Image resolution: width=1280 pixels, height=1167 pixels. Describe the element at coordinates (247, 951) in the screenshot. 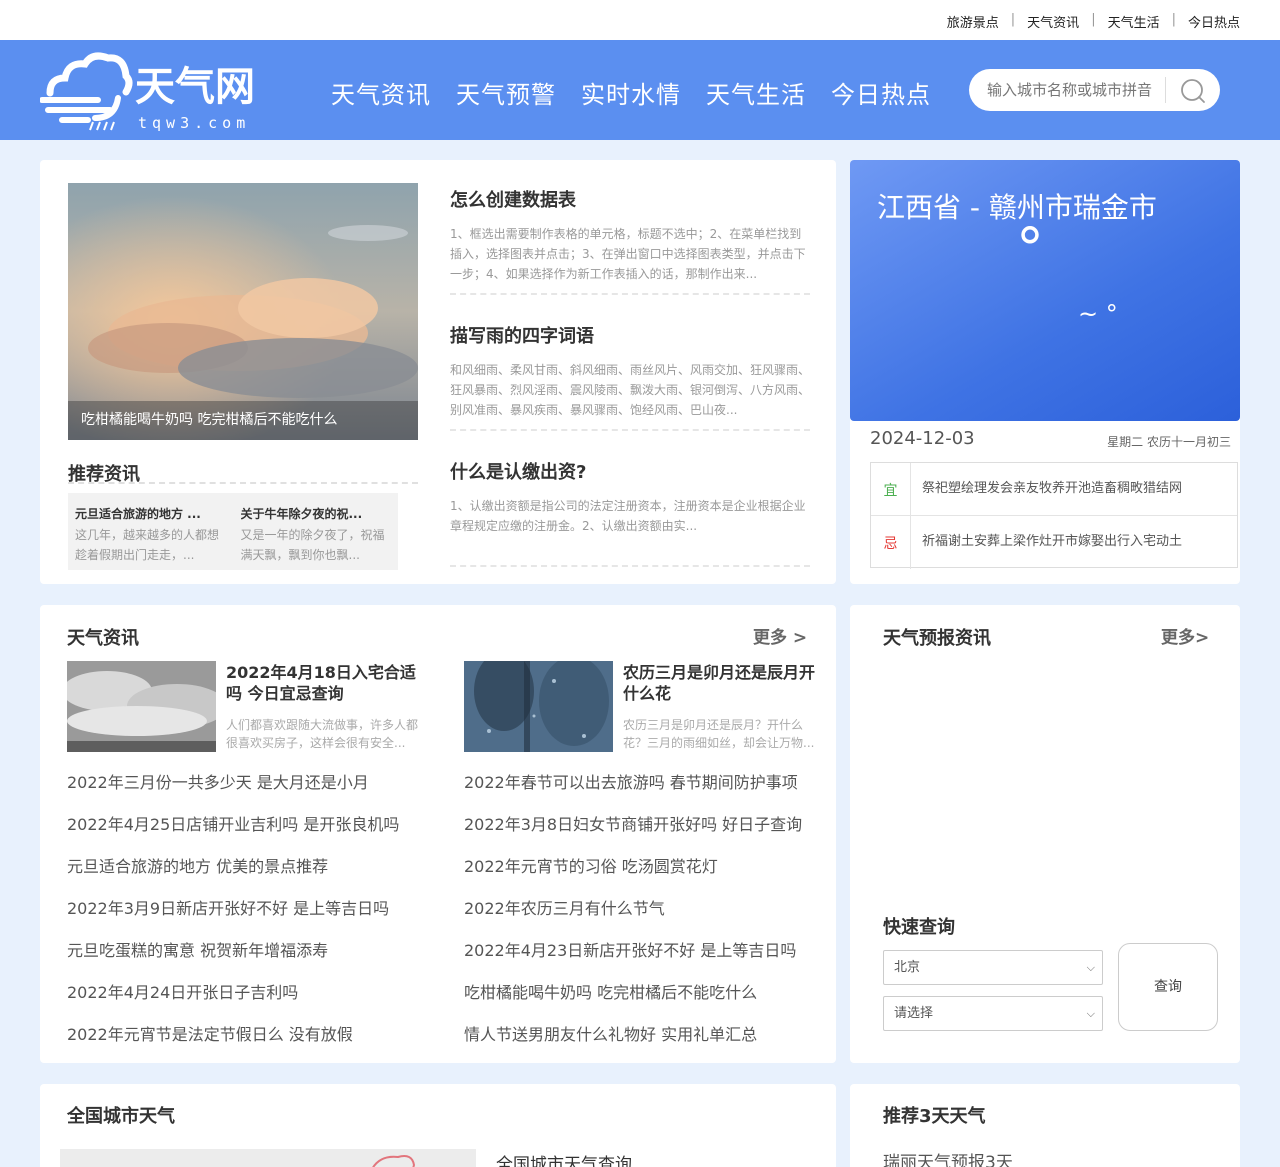

I see `list-item: 元旦吃蛋糕的寓意 祝贺新年增福添寿` at that location.